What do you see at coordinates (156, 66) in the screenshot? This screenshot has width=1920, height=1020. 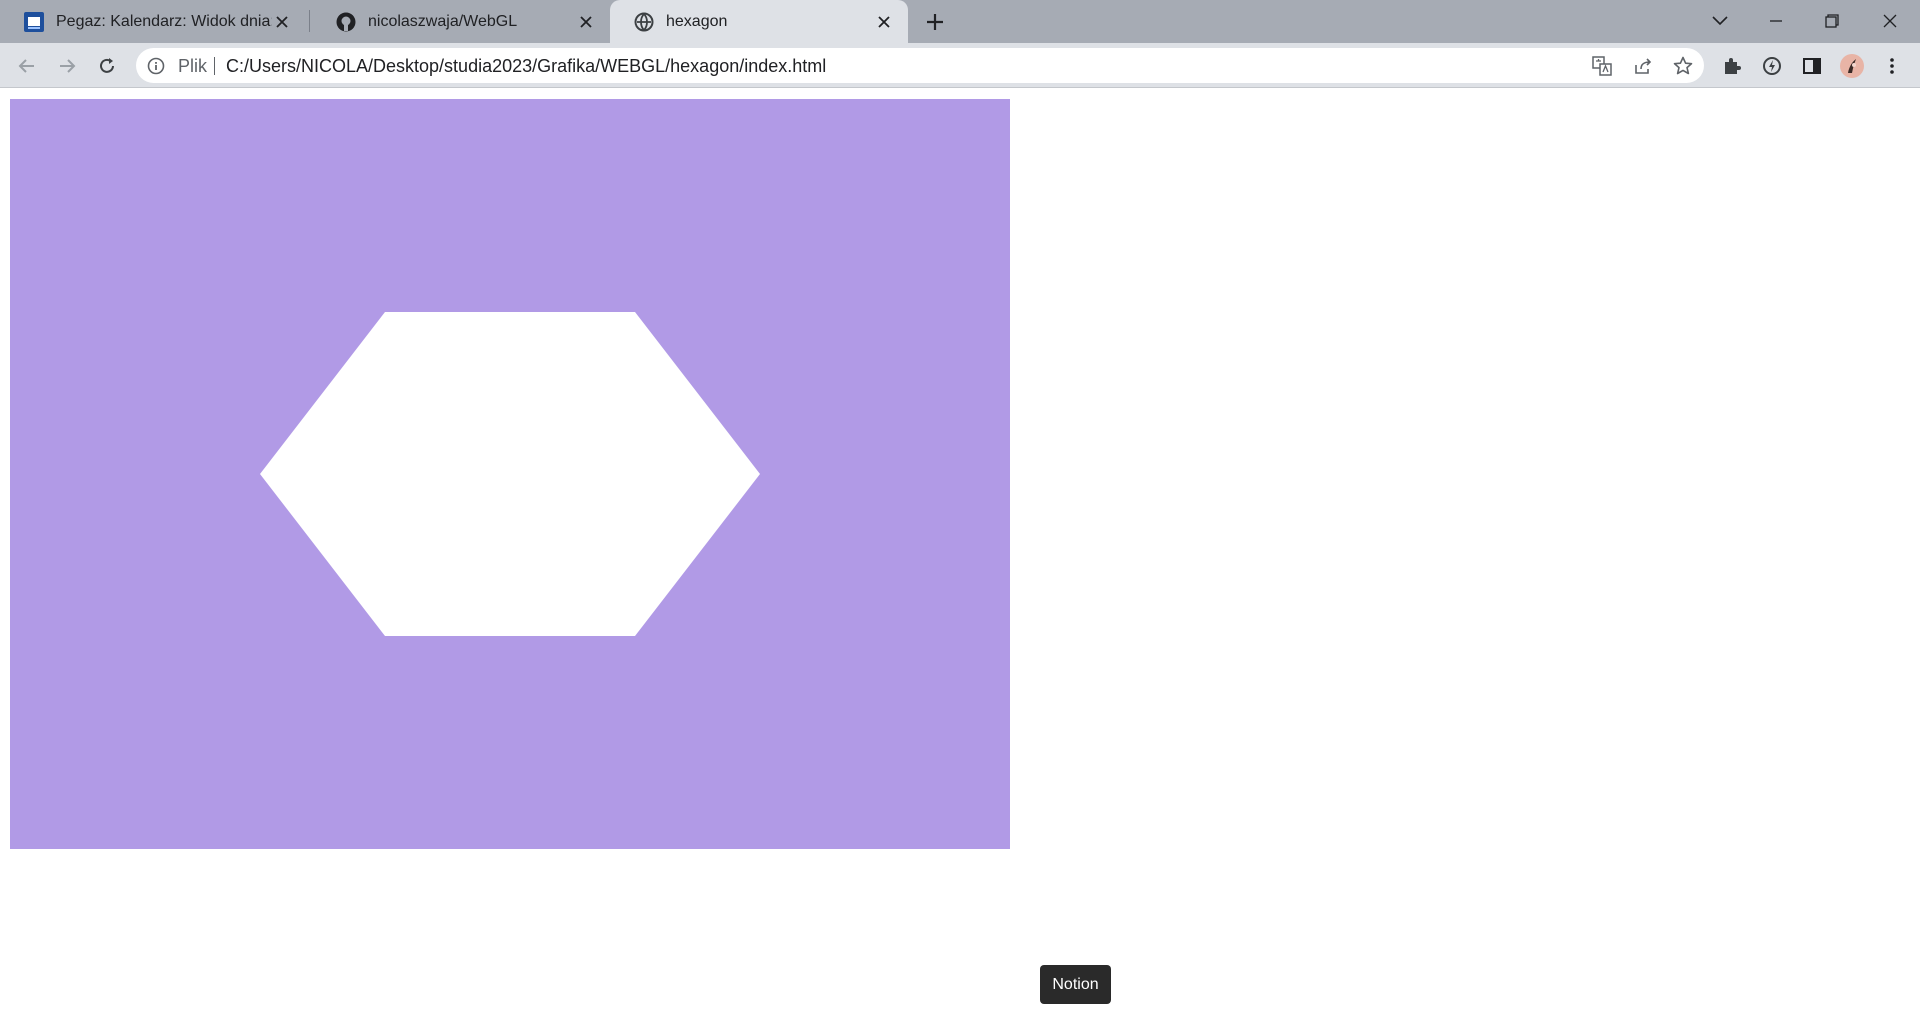 I see `info-icon` at bounding box center [156, 66].